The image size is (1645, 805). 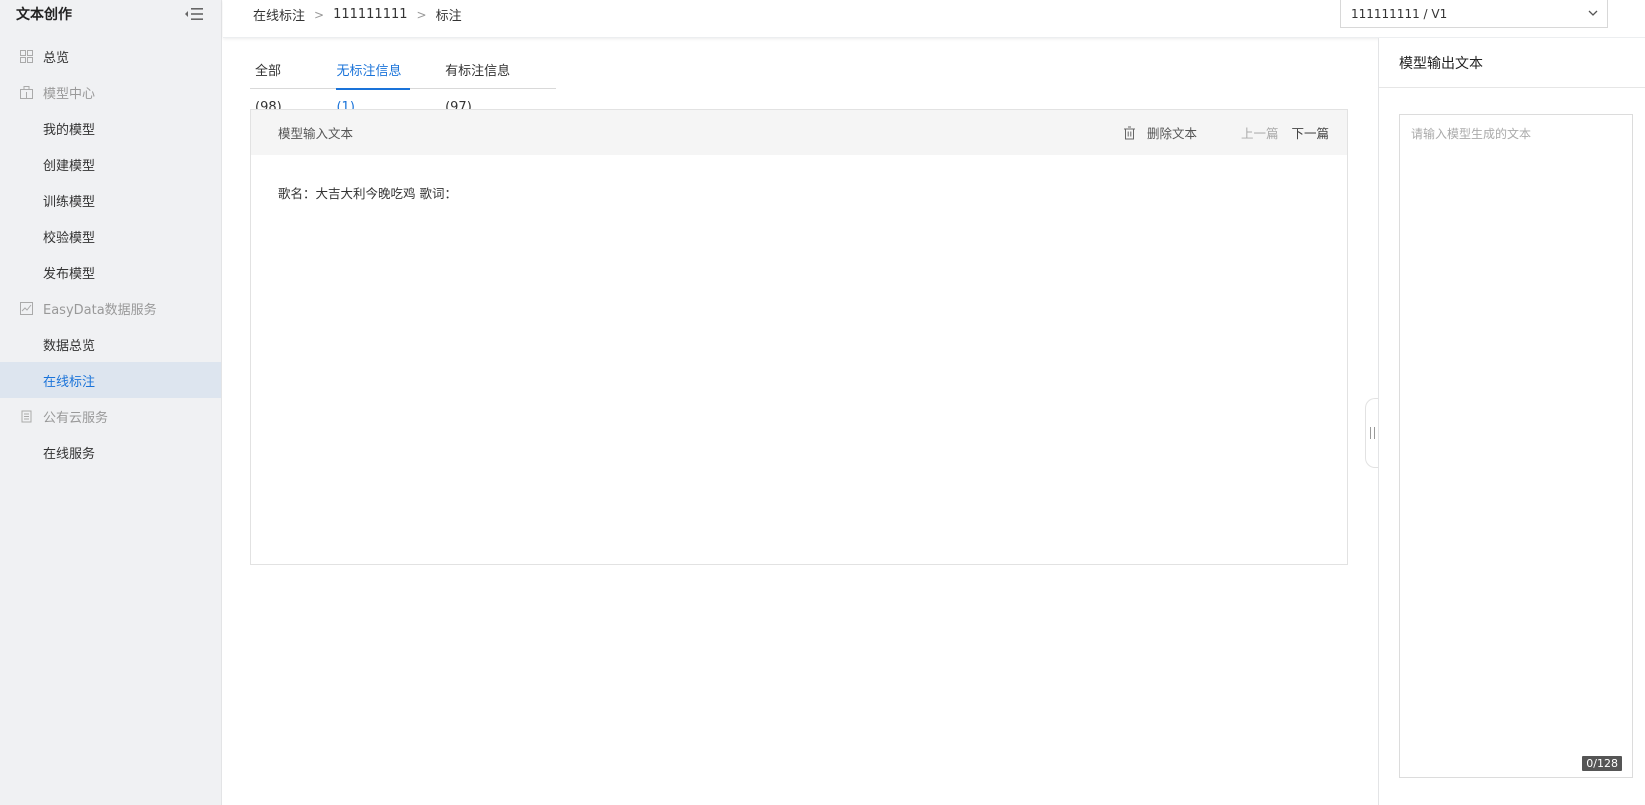 I want to click on chart-icon, so click(x=26, y=308).